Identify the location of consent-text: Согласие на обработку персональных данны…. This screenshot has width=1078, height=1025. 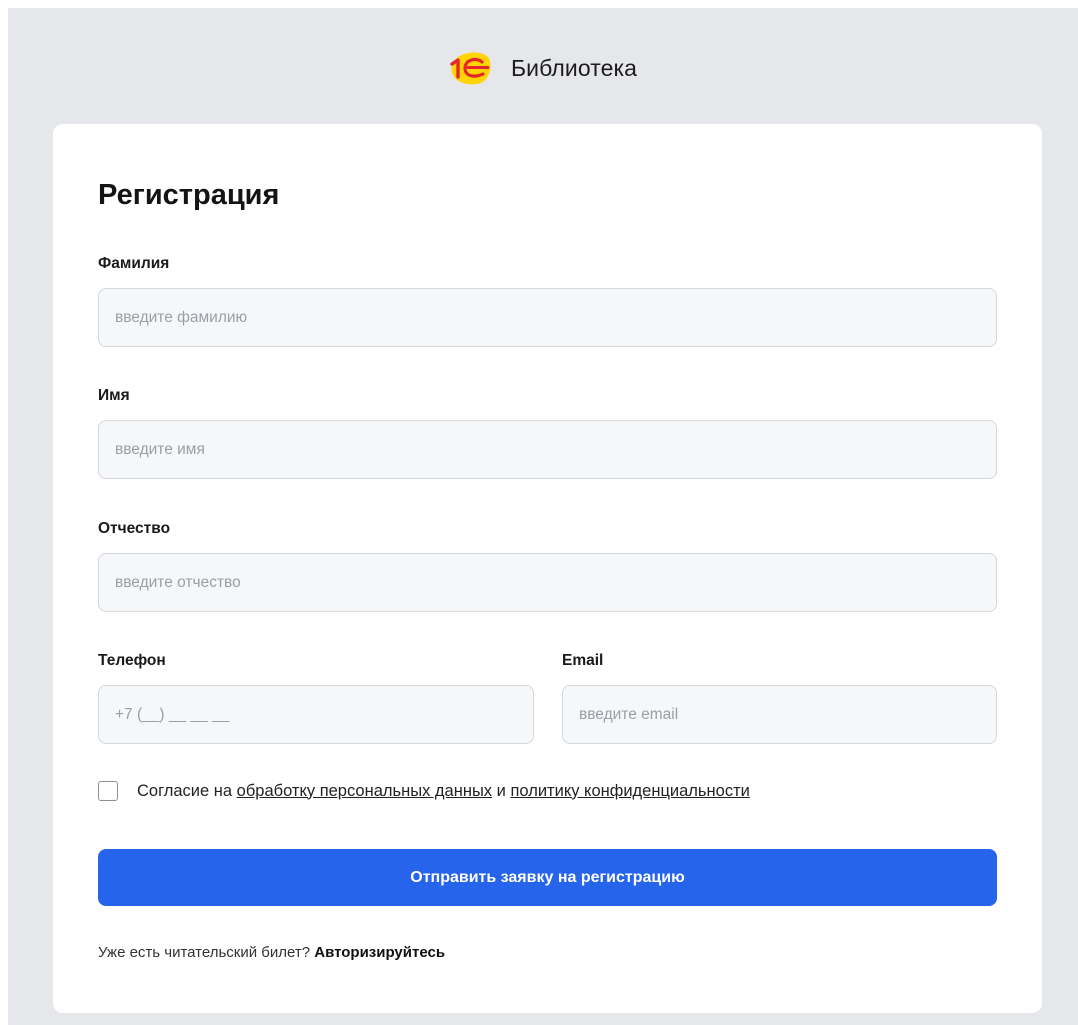
(443, 791).